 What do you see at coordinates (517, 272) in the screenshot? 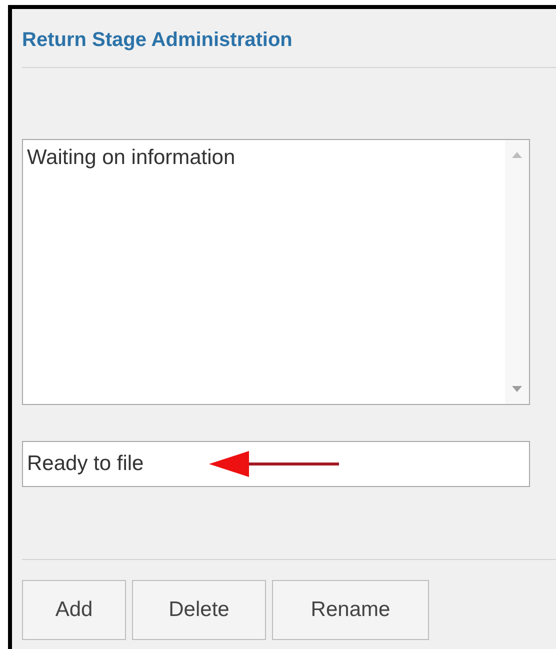
I see `scrollbar` at bounding box center [517, 272].